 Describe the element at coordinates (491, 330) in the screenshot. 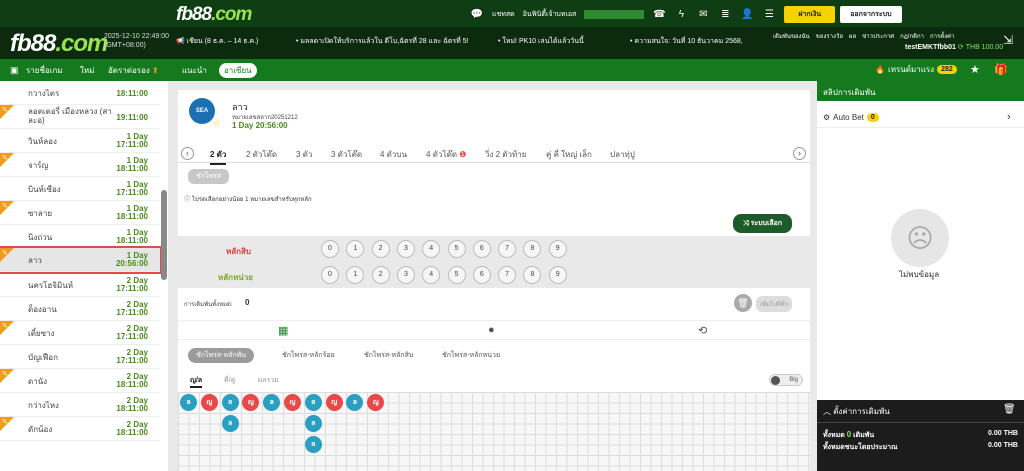

I see `ball-view-icon: ●` at that location.